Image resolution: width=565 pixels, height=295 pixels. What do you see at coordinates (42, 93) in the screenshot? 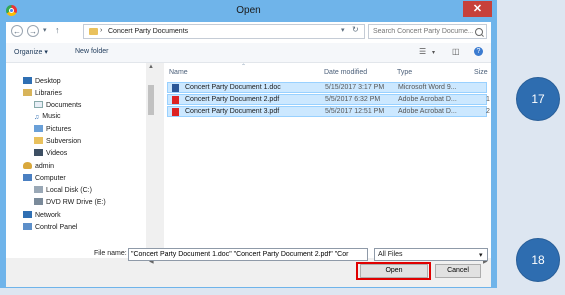
I see `nav-item-libraries: Libraries` at bounding box center [42, 93].